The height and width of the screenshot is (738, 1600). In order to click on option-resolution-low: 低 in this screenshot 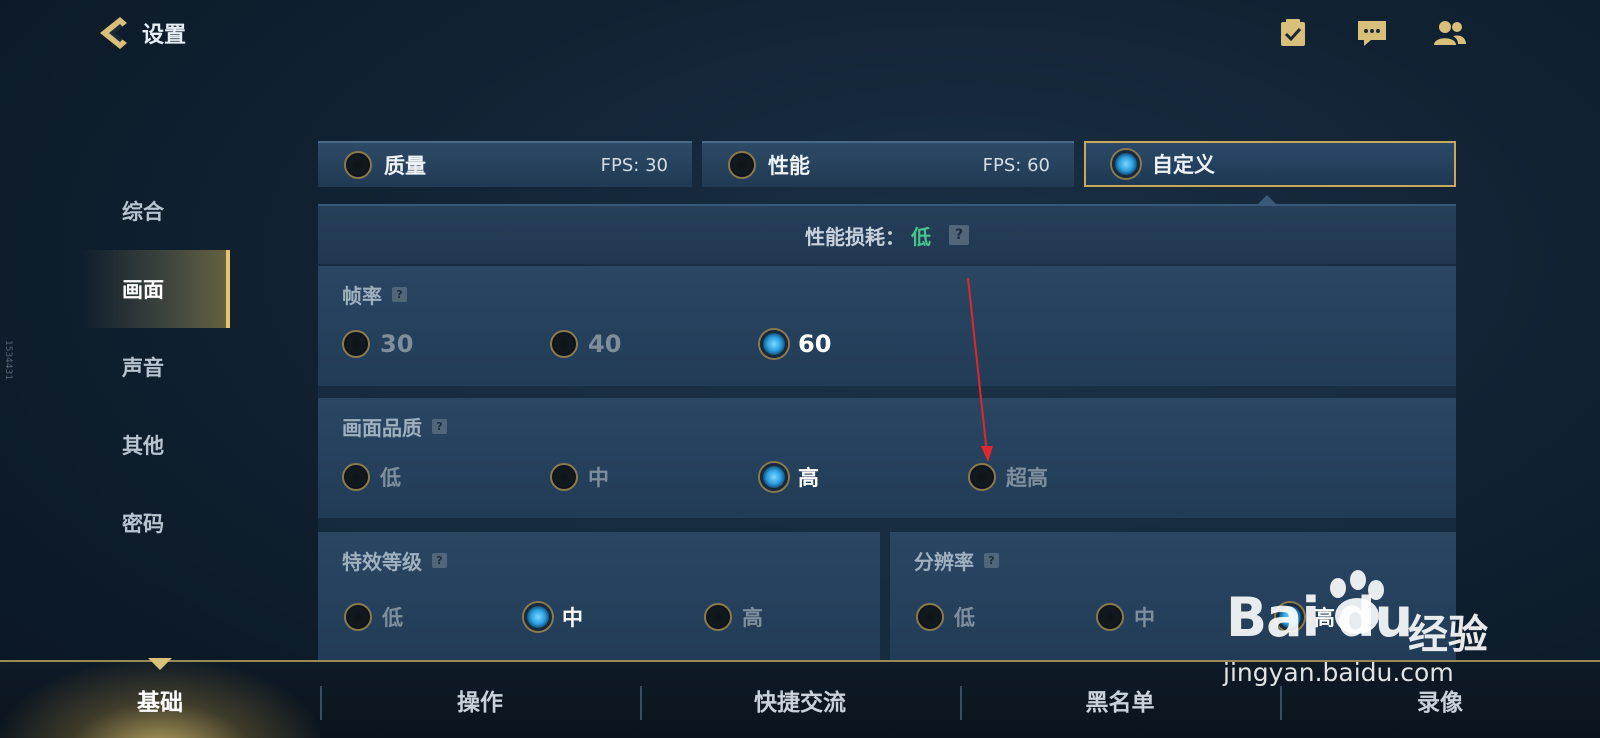, I will do `click(945, 617)`.